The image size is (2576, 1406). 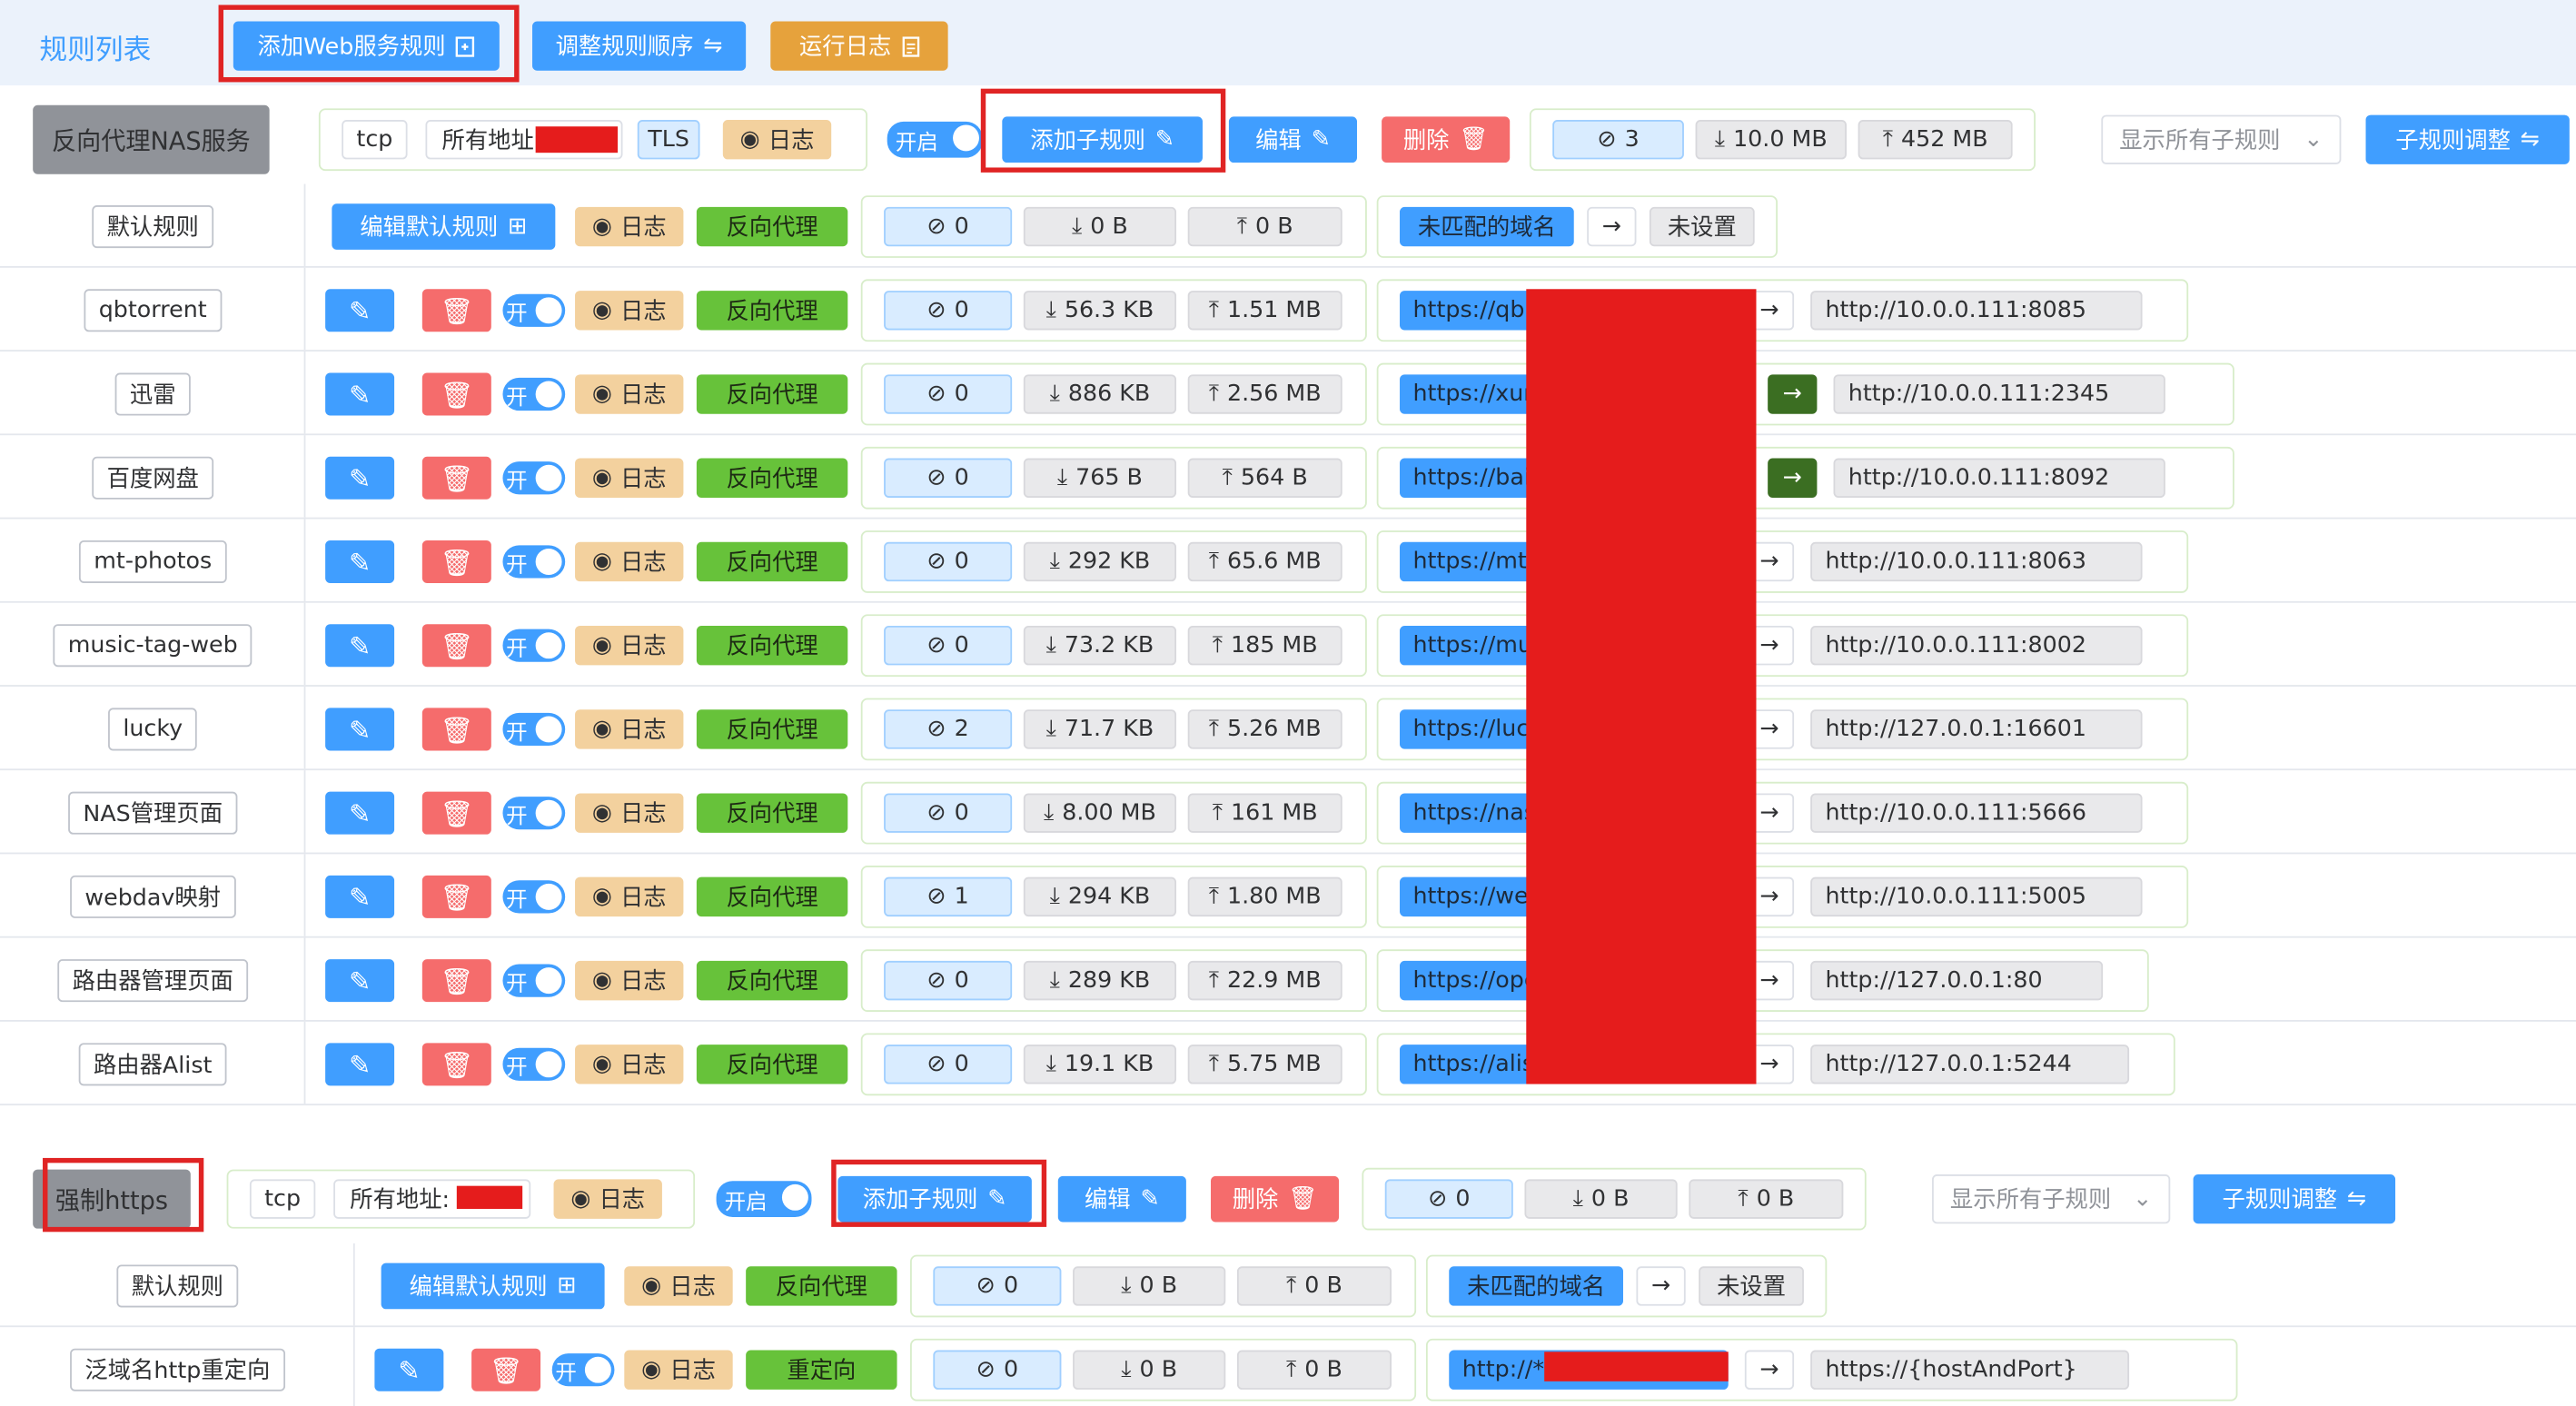 I want to click on add-web-rule-button: 添加Web服务规则, so click(x=366, y=46).